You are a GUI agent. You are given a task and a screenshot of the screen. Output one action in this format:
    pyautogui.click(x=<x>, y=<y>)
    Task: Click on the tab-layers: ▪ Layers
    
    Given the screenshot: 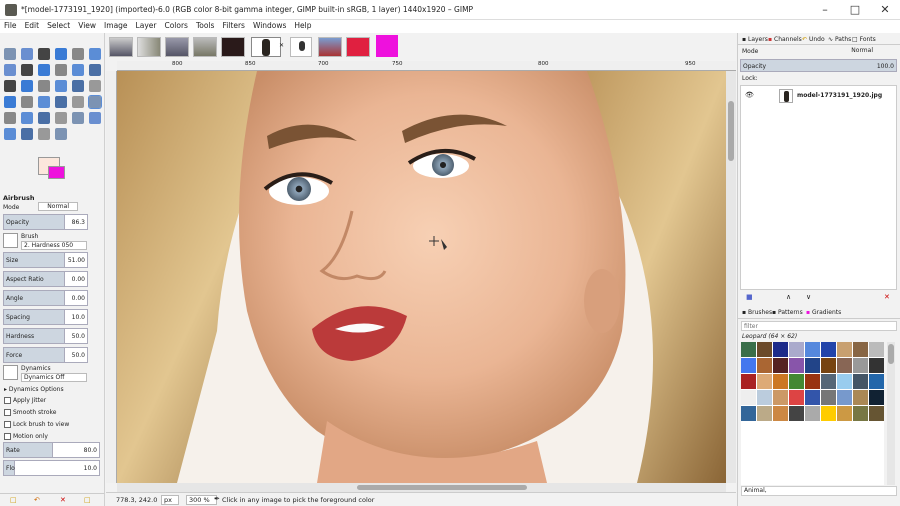 What is the action you would take?
    pyautogui.click(x=755, y=39)
    